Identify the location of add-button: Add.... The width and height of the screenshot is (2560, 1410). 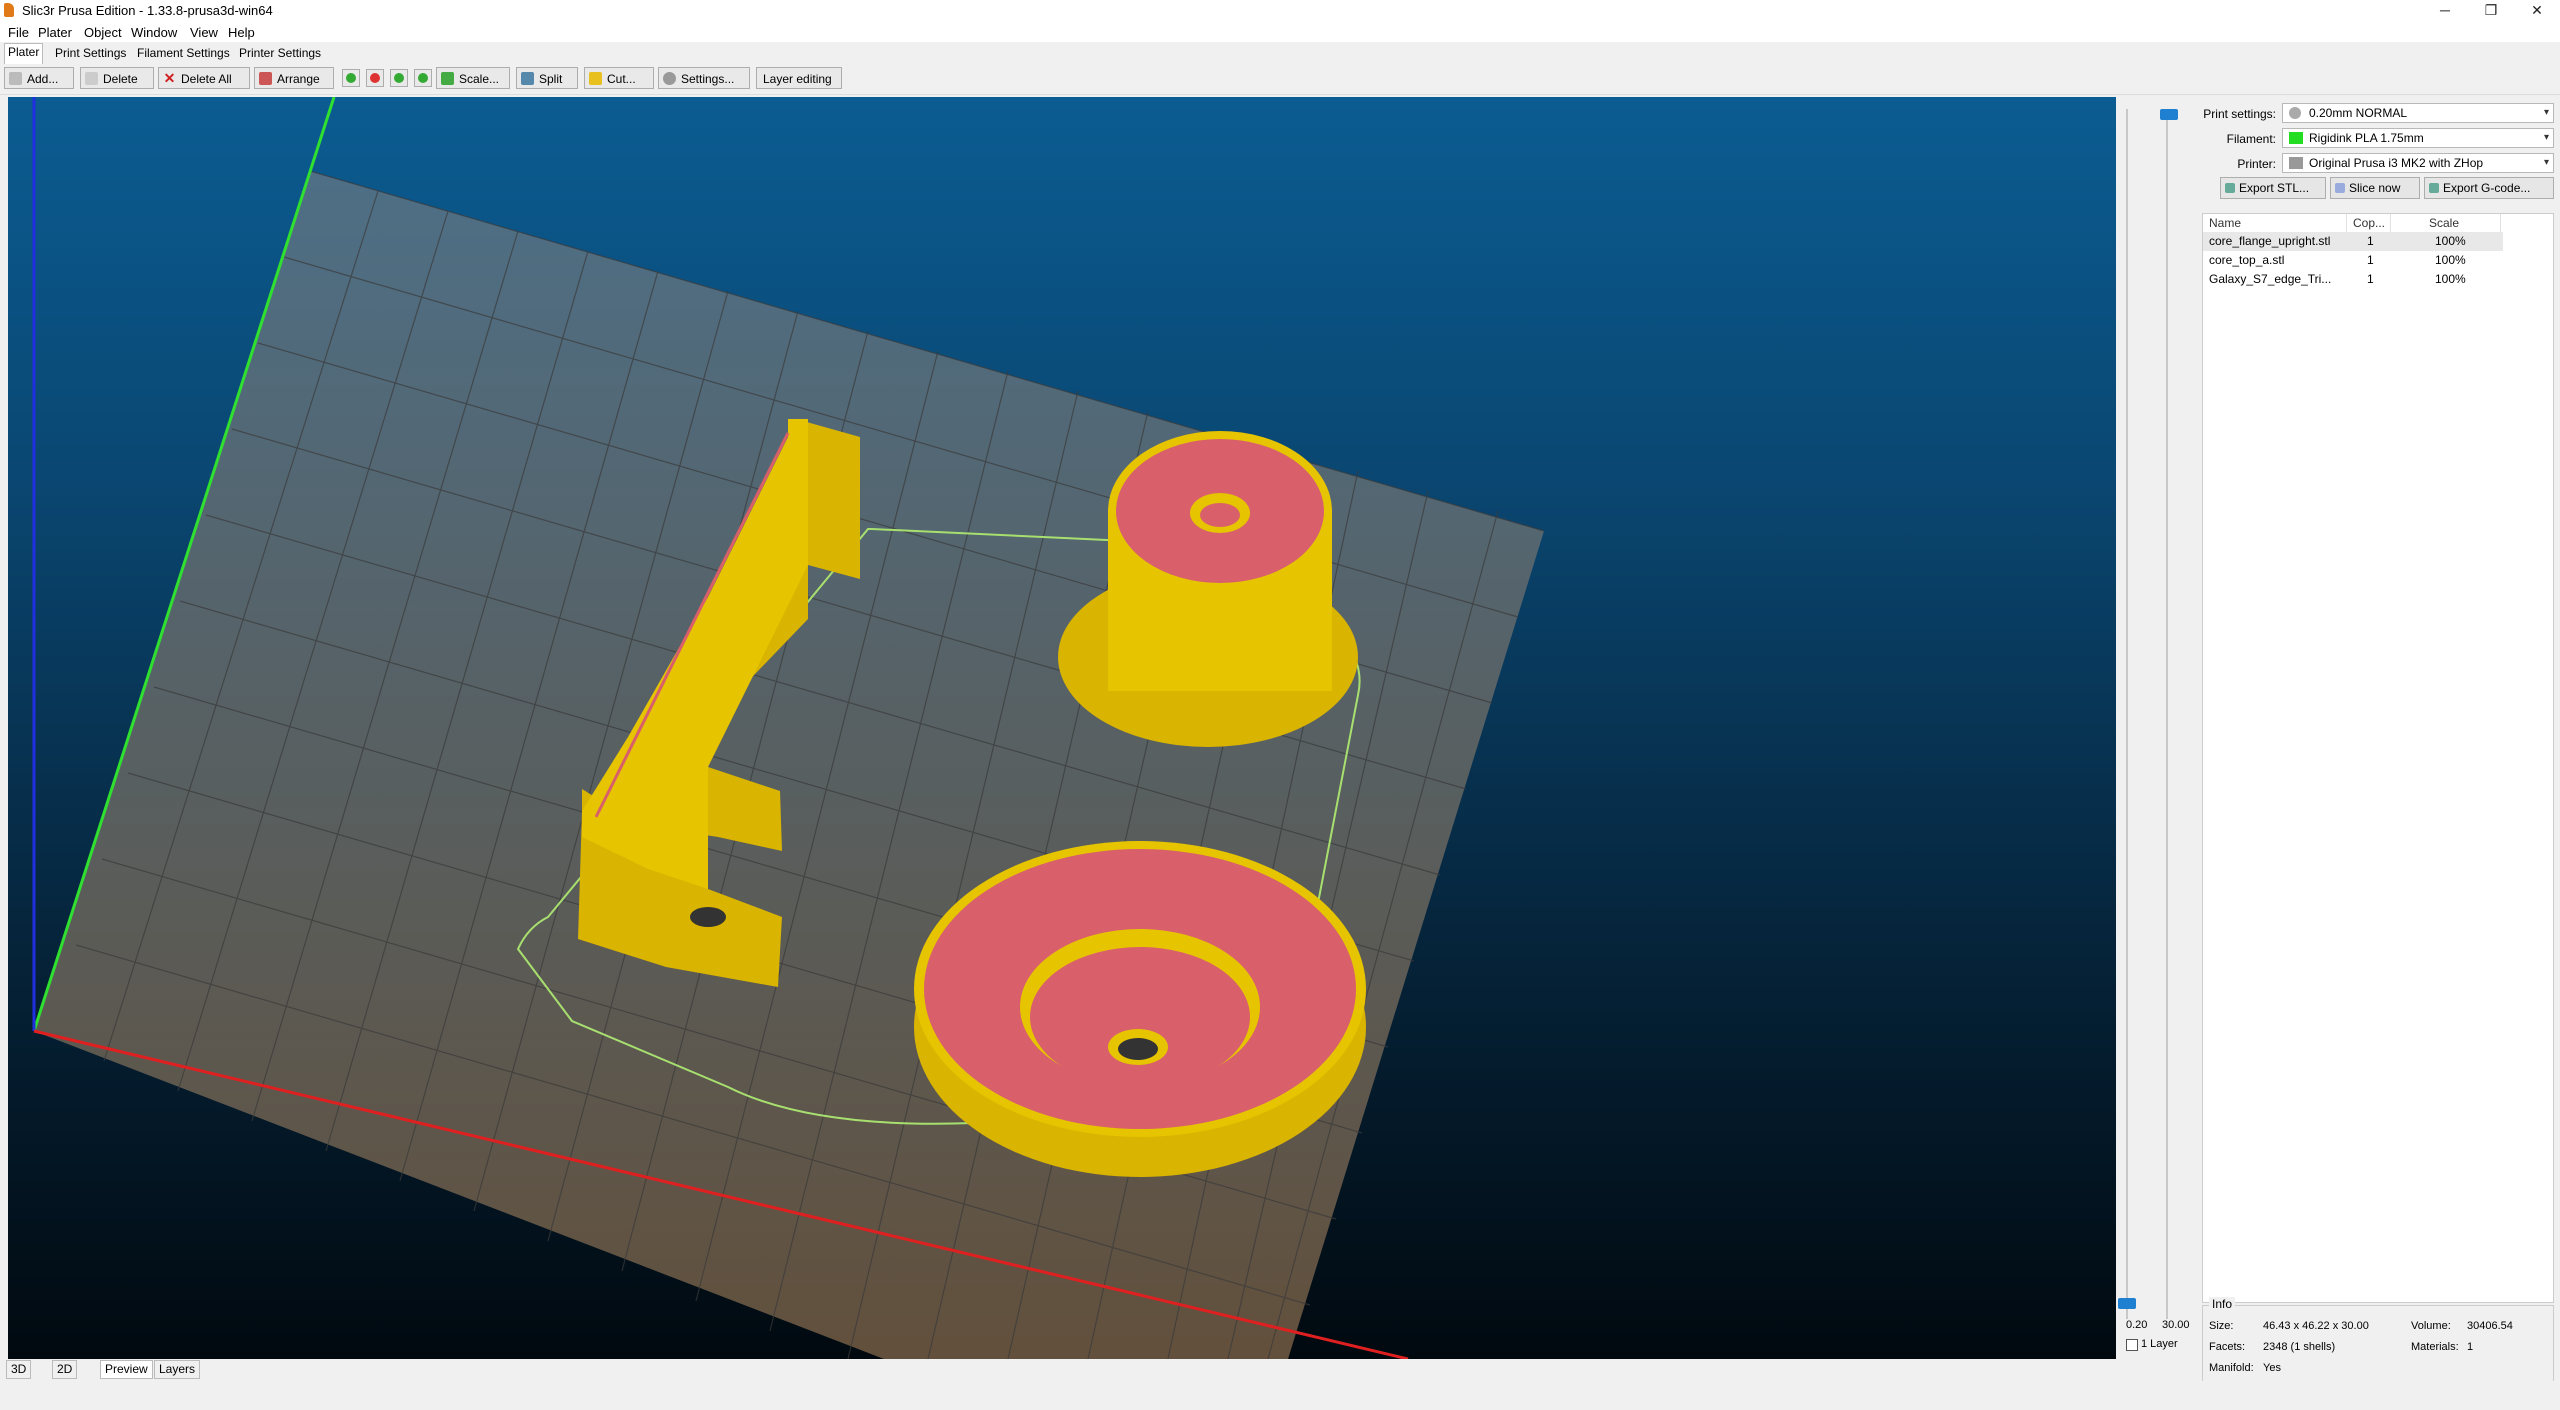
(39, 78).